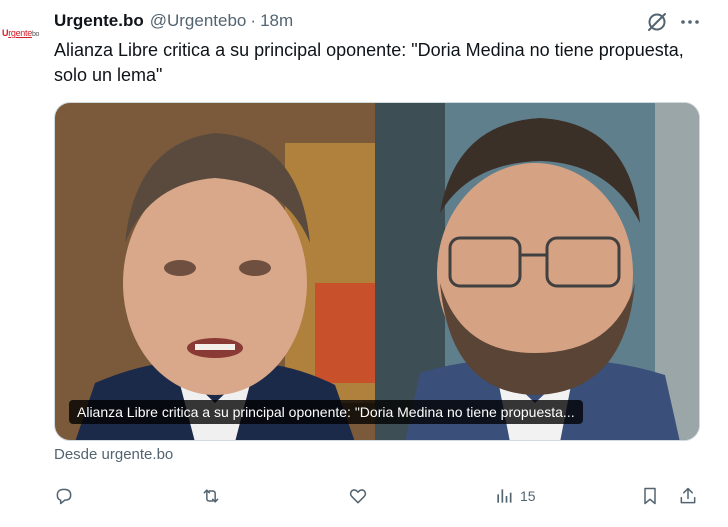 The image size is (728, 527). What do you see at coordinates (211, 496) in the screenshot?
I see `retweet-icon` at bounding box center [211, 496].